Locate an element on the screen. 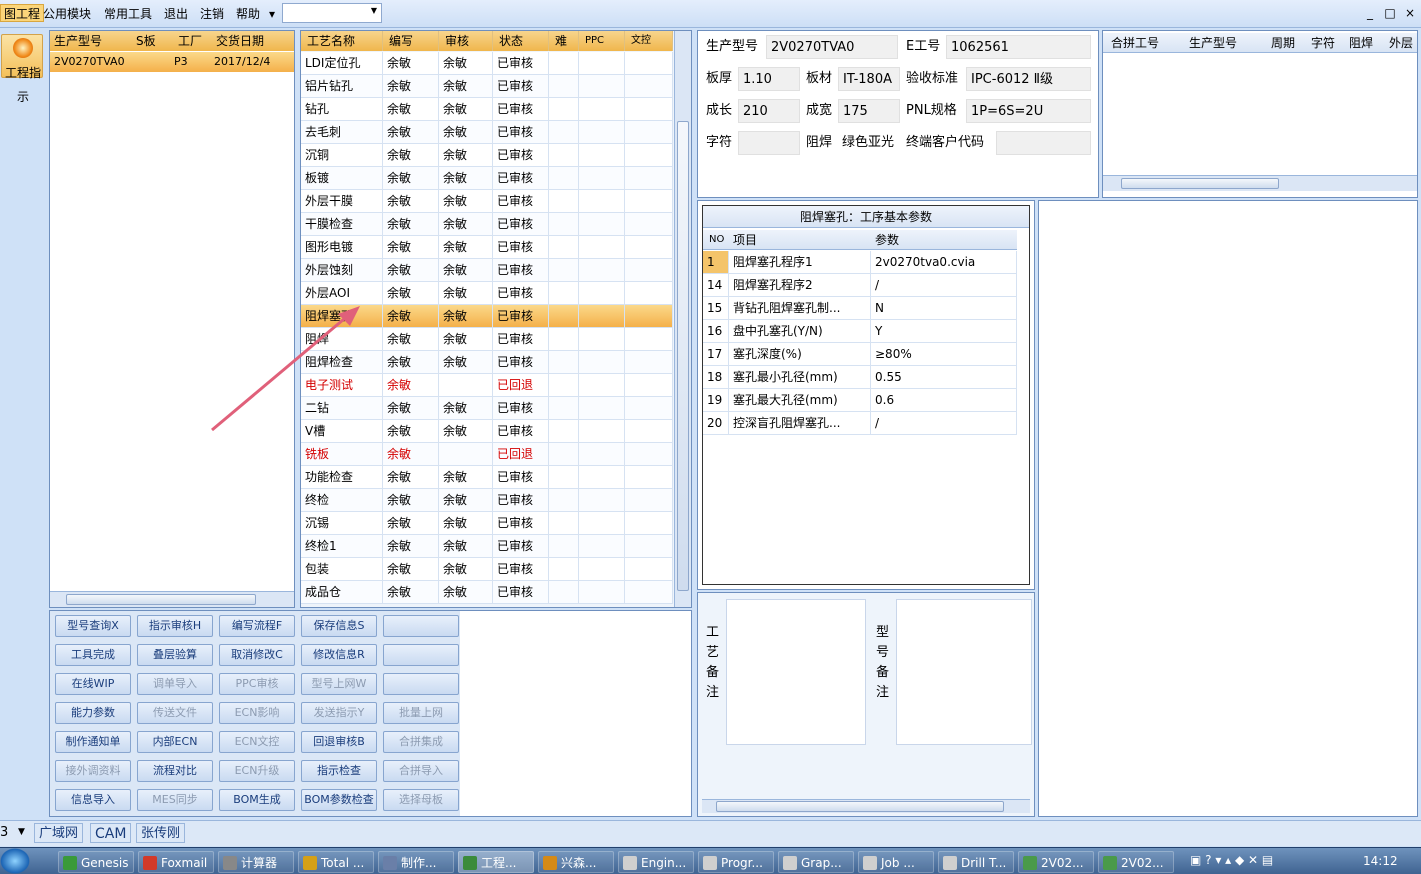 This screenshot has height=874, width=1421. table-row: 2V0270TVA0 P3 2017/12/4 is located at coordinates (172, 62).